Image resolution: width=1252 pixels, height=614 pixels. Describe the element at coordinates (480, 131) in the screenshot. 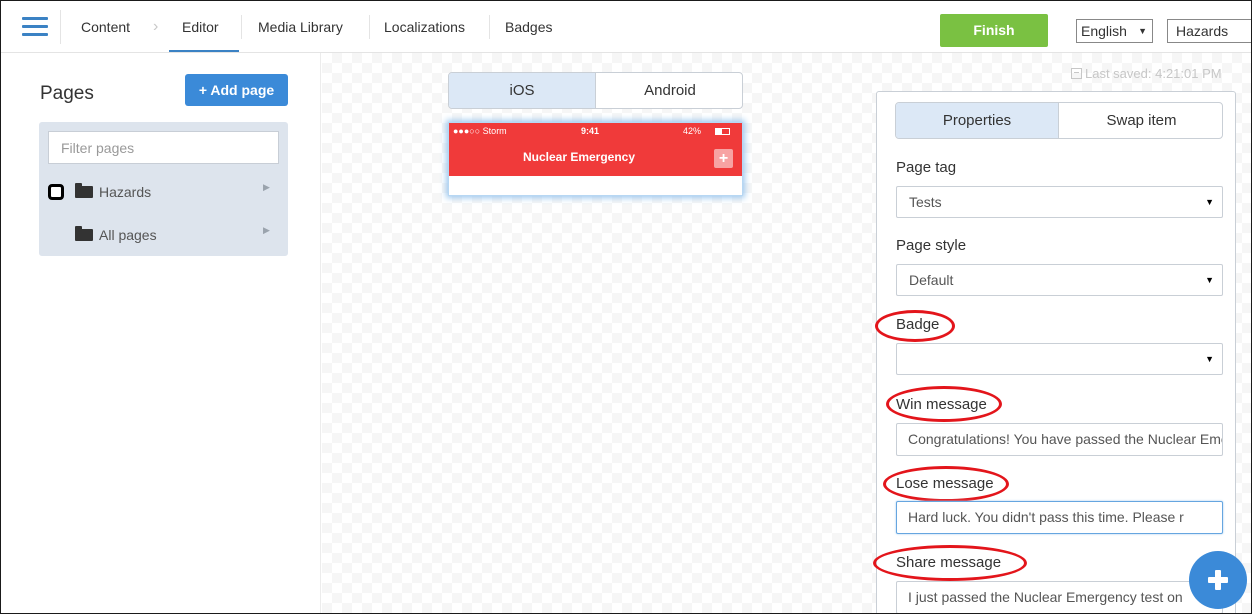

I see `status-carrier: ●●●○○ Storm` at that location.